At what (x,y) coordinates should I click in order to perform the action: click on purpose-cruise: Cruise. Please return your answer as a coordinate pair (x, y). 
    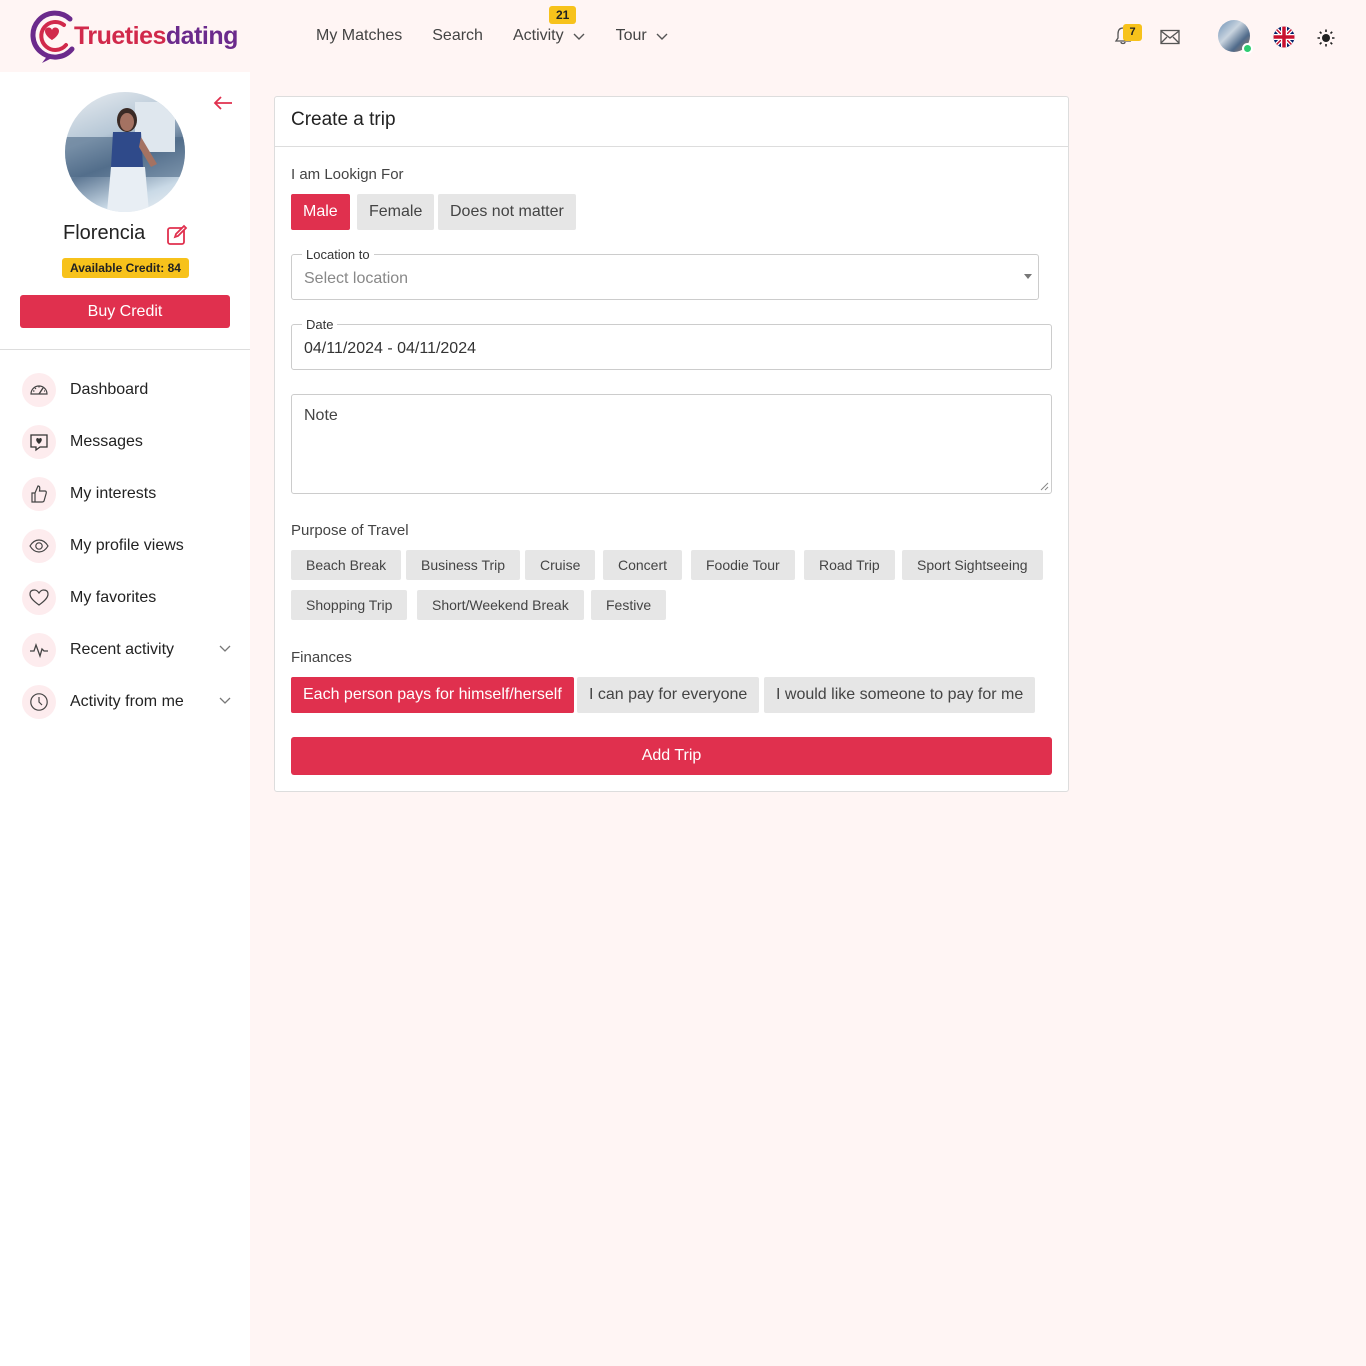
    Looking at the image, I should click on (560, 565).